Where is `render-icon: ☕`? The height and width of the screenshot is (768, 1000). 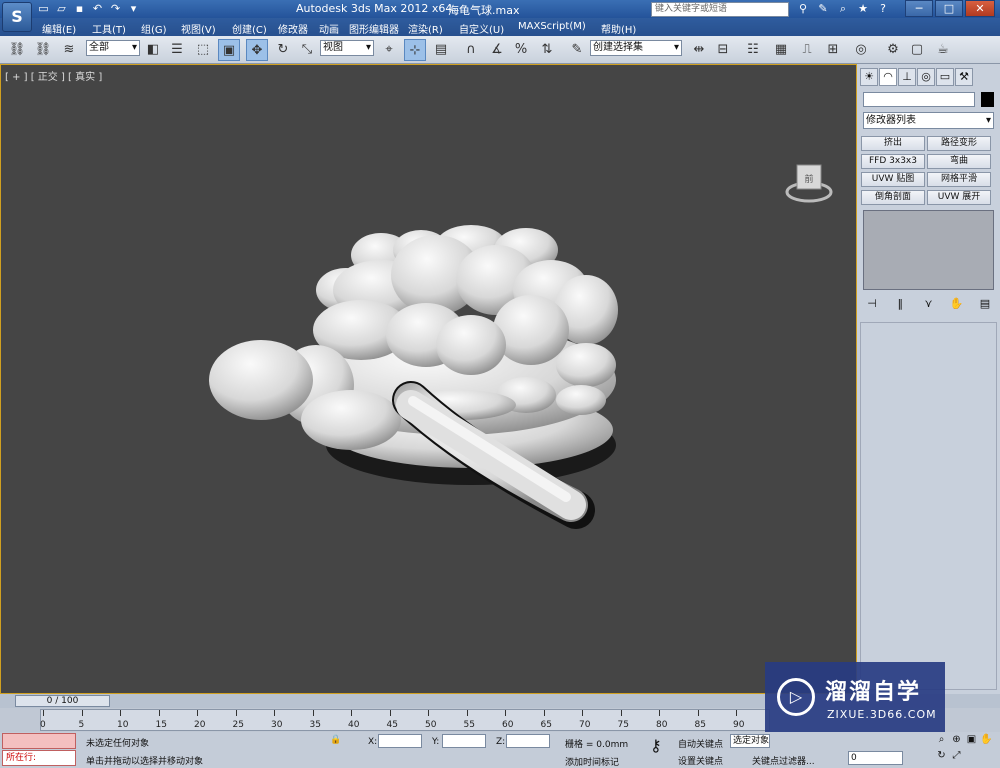 render-icon: ☕ is located at coordinates (943, 50).